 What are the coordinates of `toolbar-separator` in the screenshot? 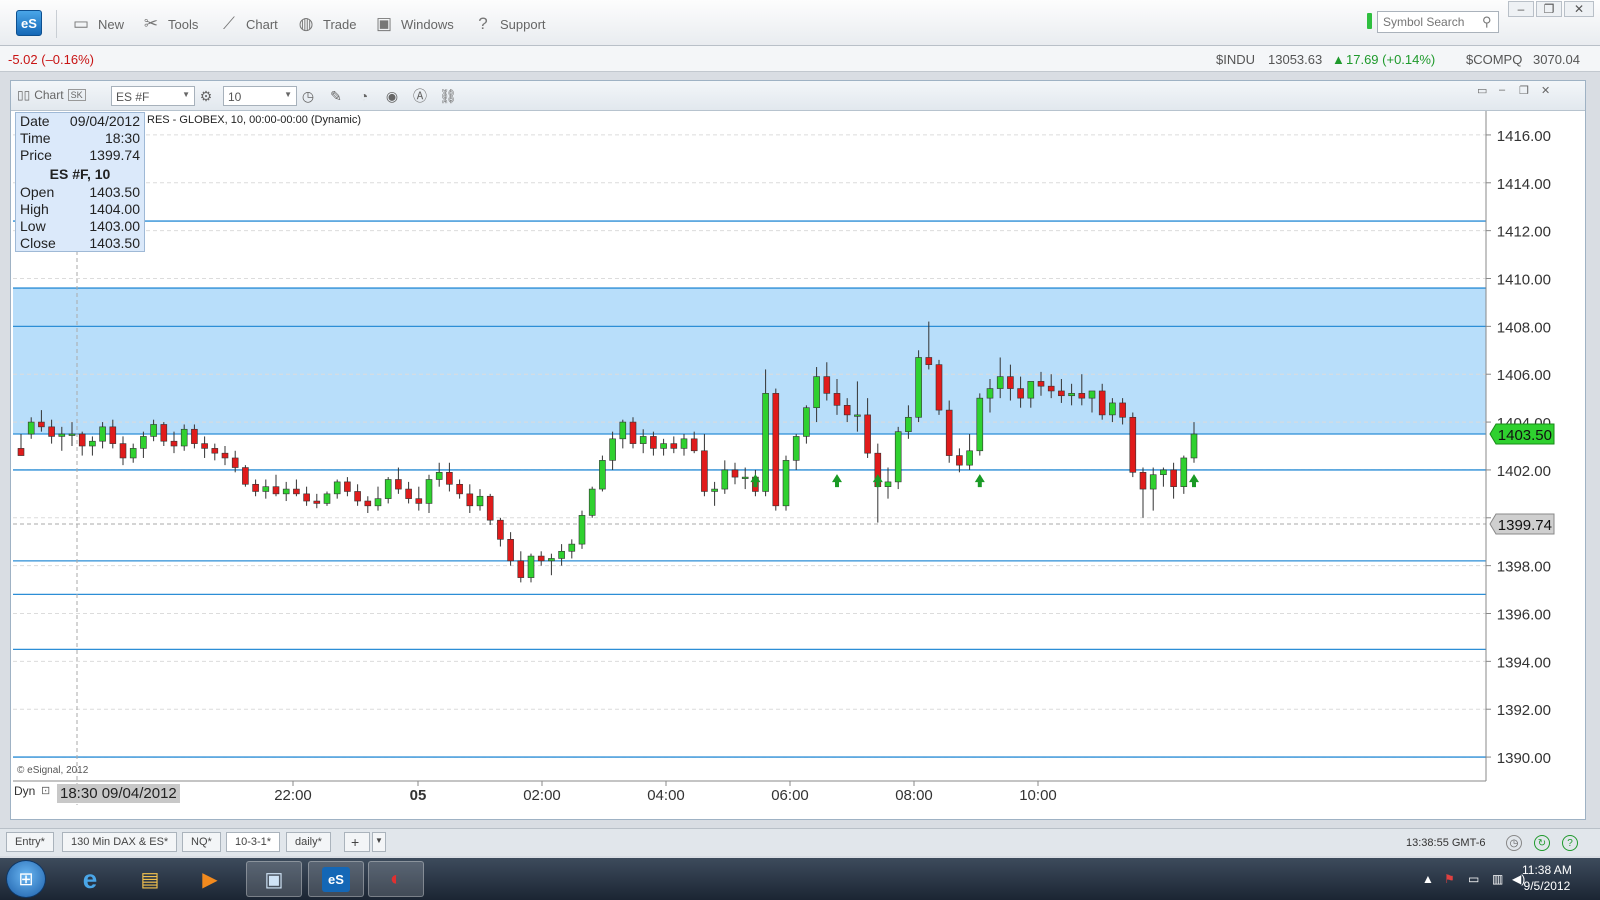 It's located at (56, 24).